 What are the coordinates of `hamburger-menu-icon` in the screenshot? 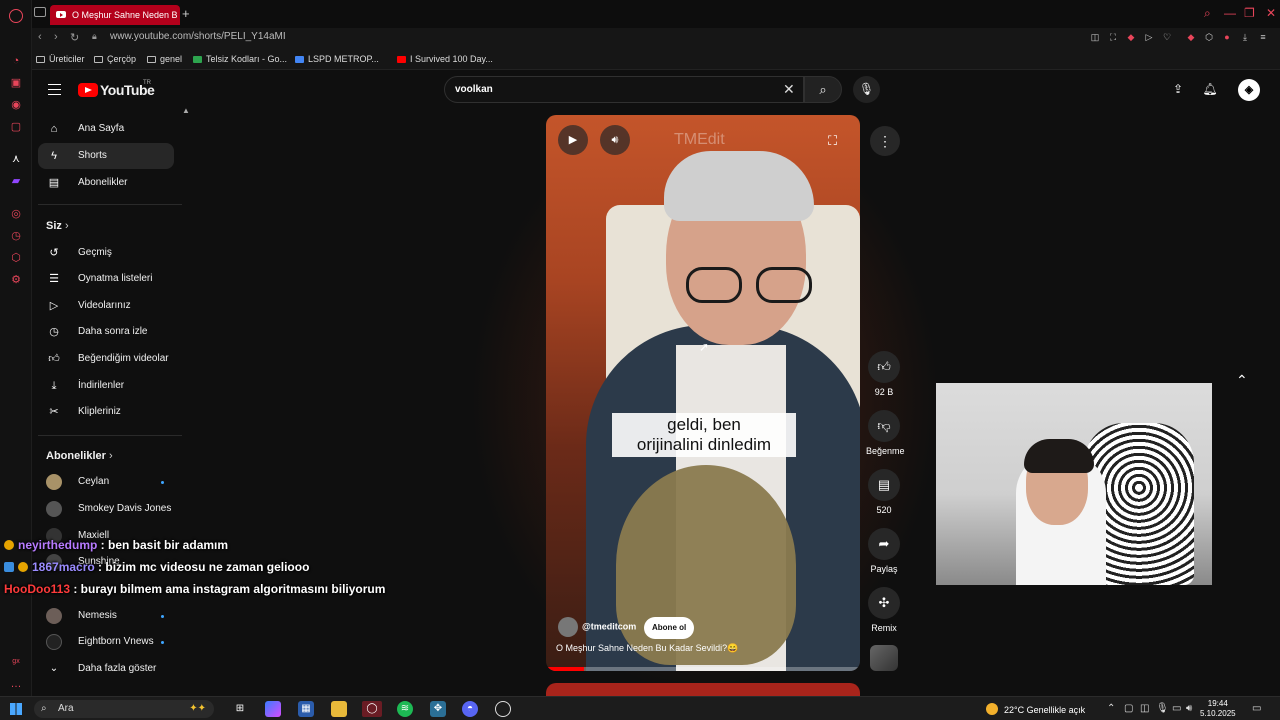 It's located at (54, 89).